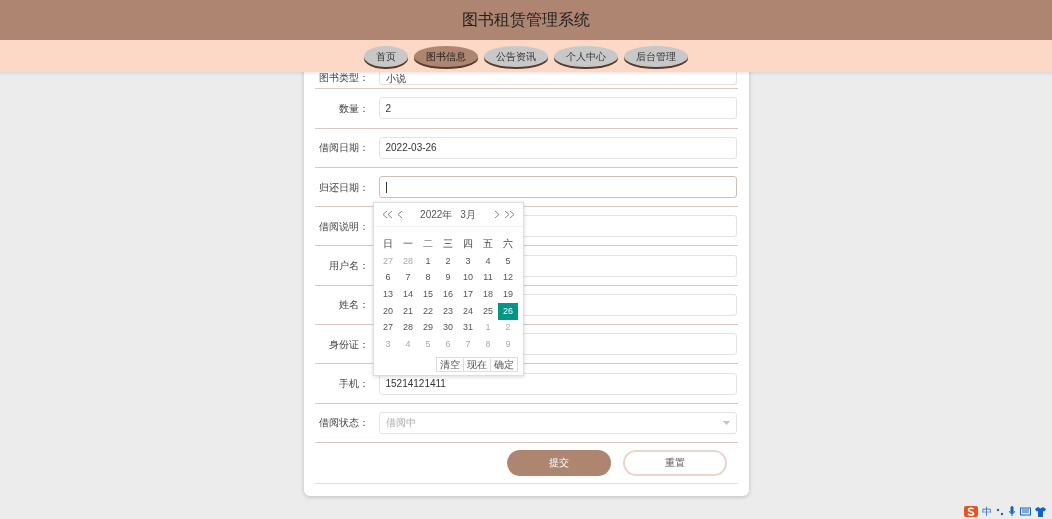 This screenshot has width=1052, height=519. I want to click on input-field, so click(557, 187).